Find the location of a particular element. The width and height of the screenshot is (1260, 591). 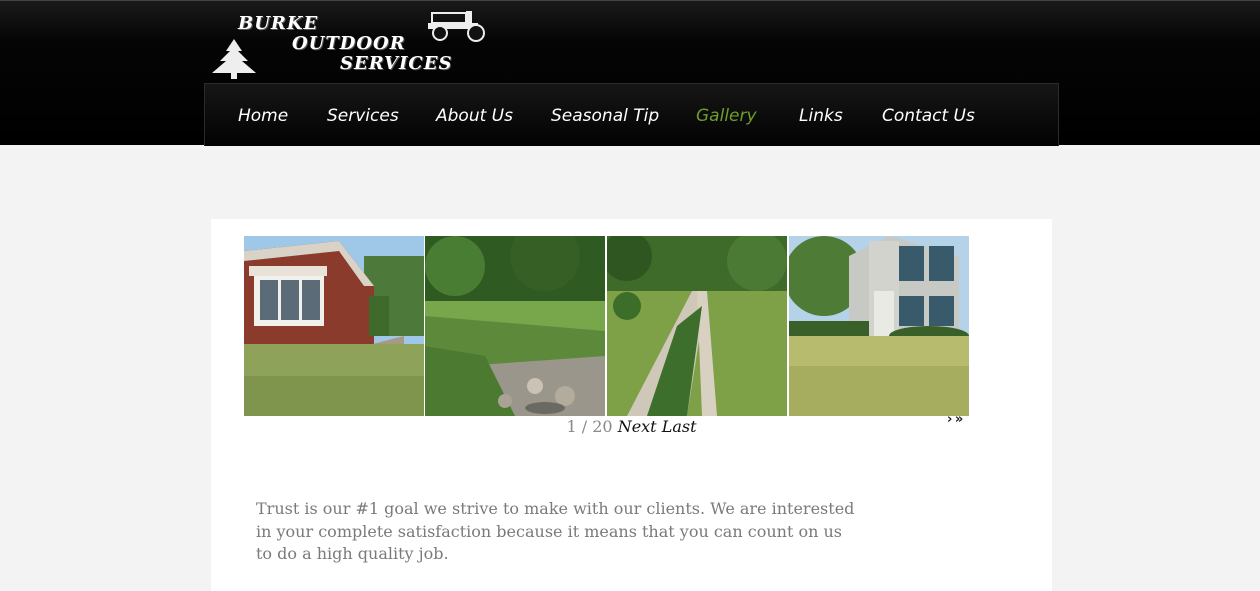

logo-line-2: OUTDOOR is located at coordinates (349, 43).